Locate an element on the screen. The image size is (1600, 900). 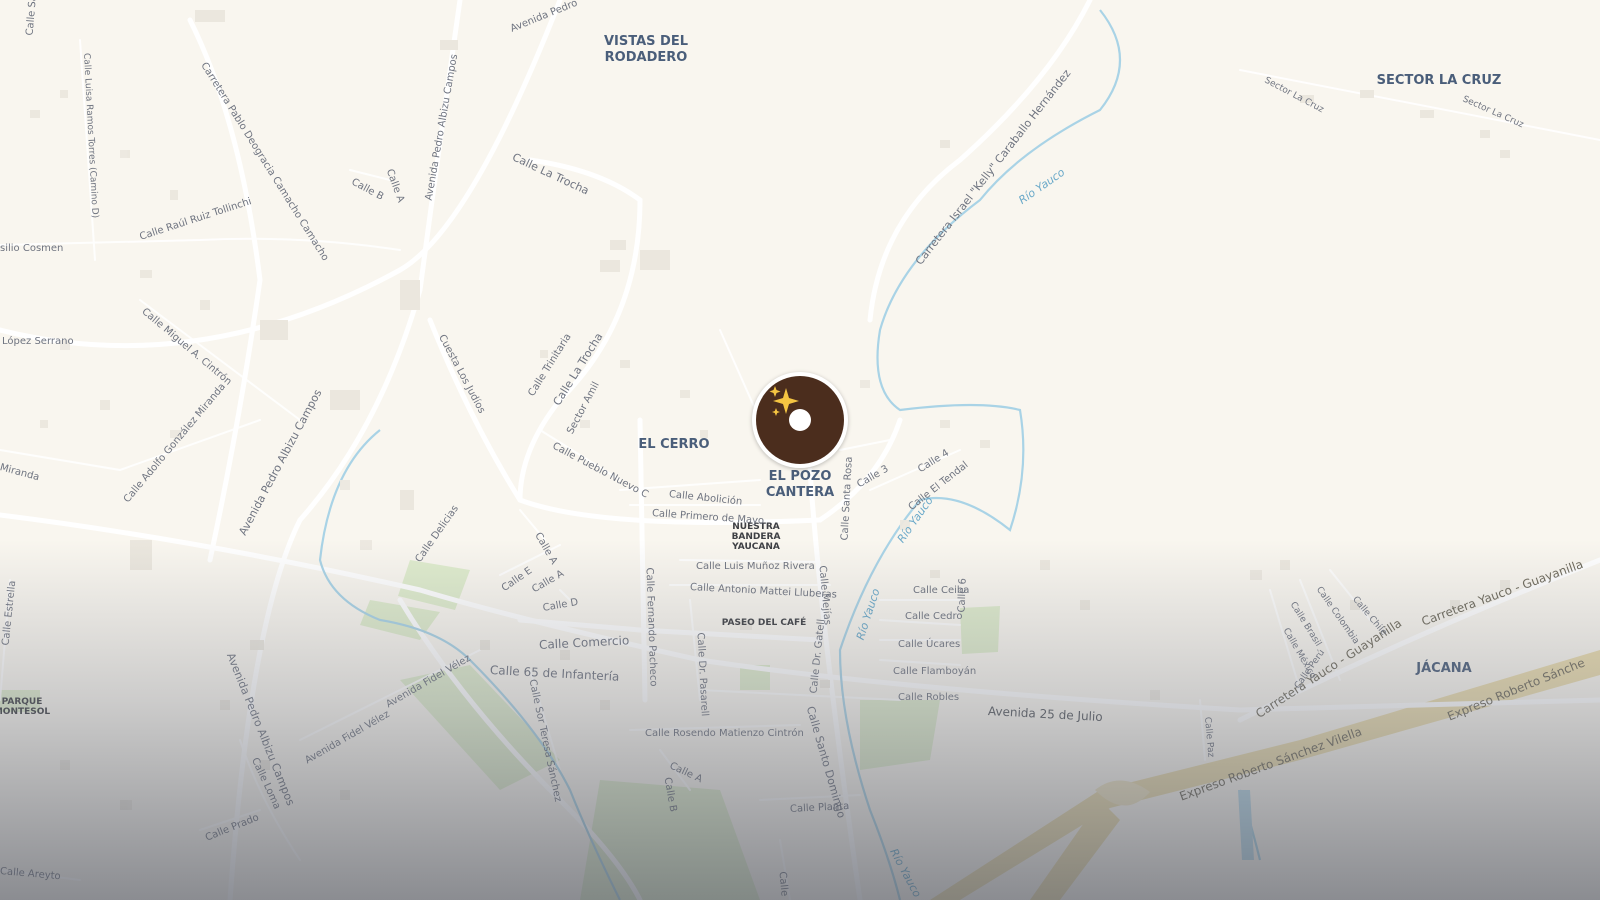
street-label: Calle Rosendo Matienzo Cintrón is located at coordinates (724, 733).